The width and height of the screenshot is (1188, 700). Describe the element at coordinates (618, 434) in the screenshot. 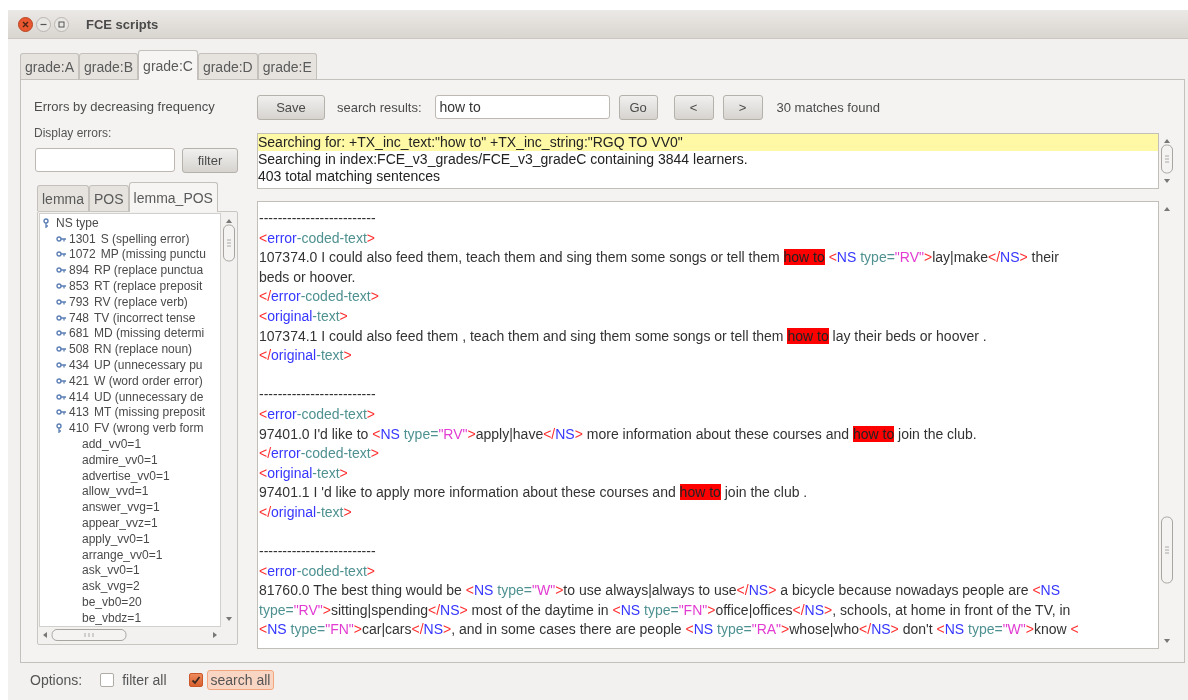

I see `result-line: 97401.0 I'd like to <NS type="RV">apply|have</NS> more information about these courses and how to join the club.` at that location.